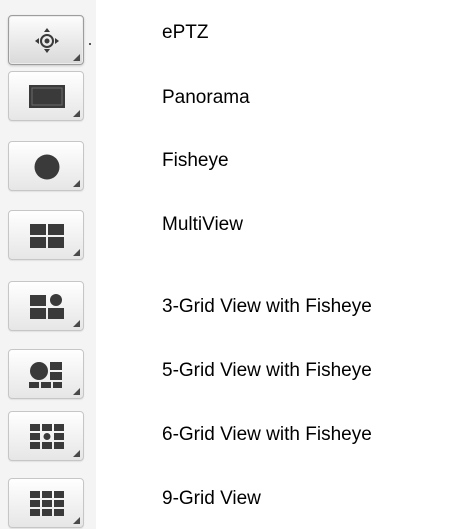 The height and width of the screenshot is (529, 458). What do you see at coordinates (195, 160) in the screenshot?
I see `view-mode-label-fisheye: Fisheye` at bounding box center [195, 160].